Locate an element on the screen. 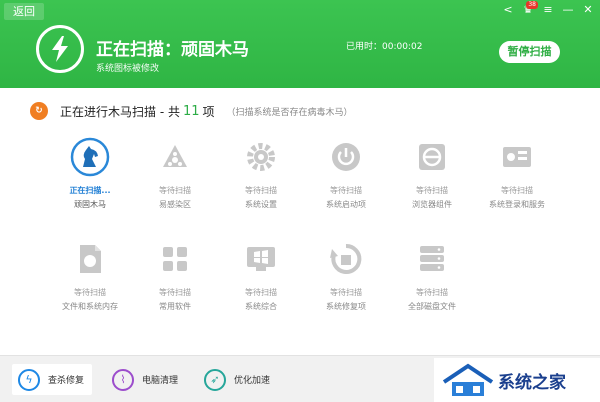  share-icon: < is located at coordinates (508, 10).